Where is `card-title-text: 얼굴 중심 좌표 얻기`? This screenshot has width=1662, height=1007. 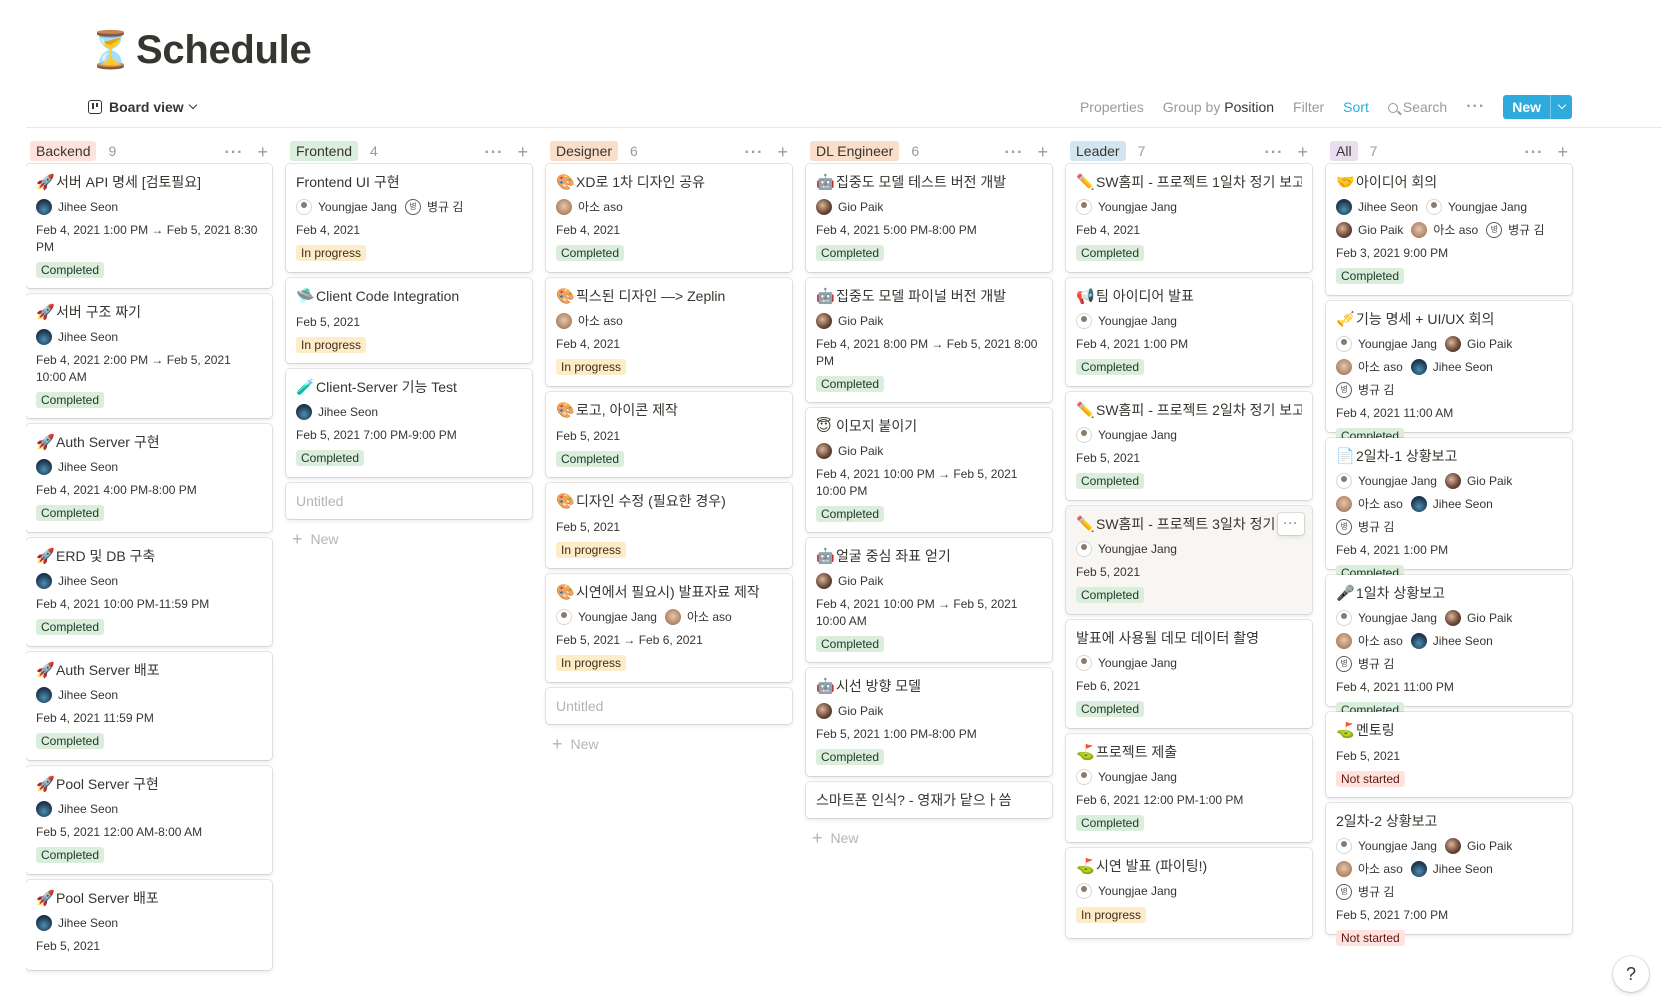
card-title-text: 얼굴 중심 좌표 얻기 is located at coordinates (893, 556).